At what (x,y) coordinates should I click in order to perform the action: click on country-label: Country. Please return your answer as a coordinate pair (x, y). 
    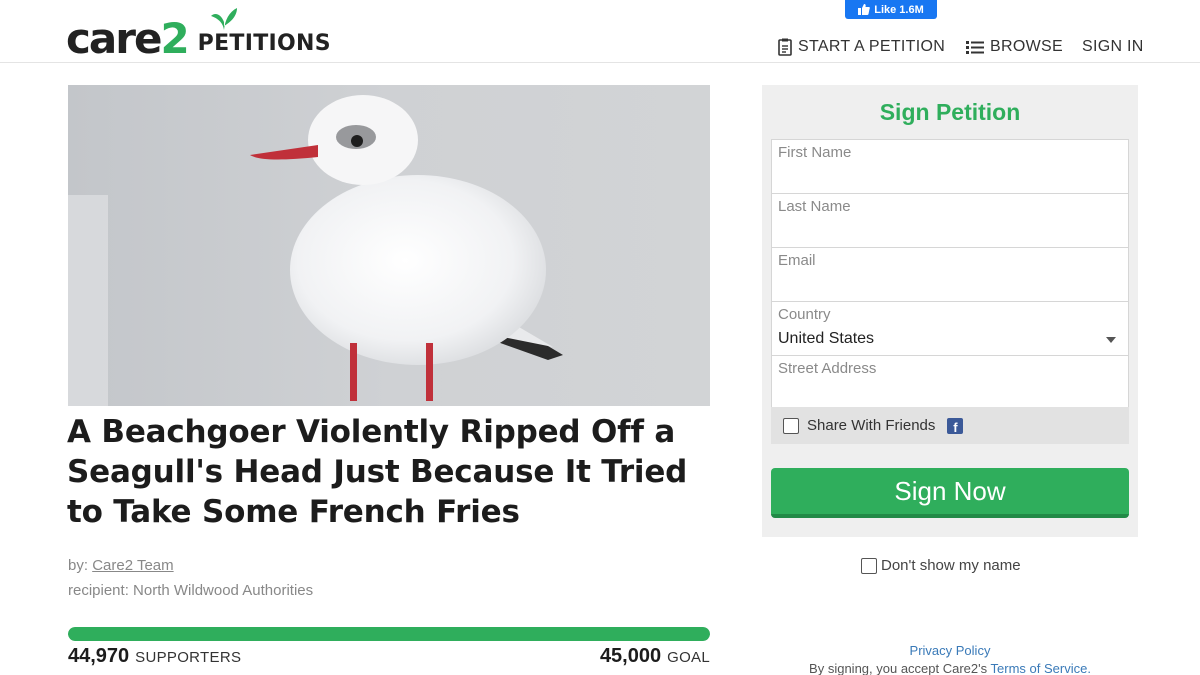
    Looking at the image, I should click on (804, 314).